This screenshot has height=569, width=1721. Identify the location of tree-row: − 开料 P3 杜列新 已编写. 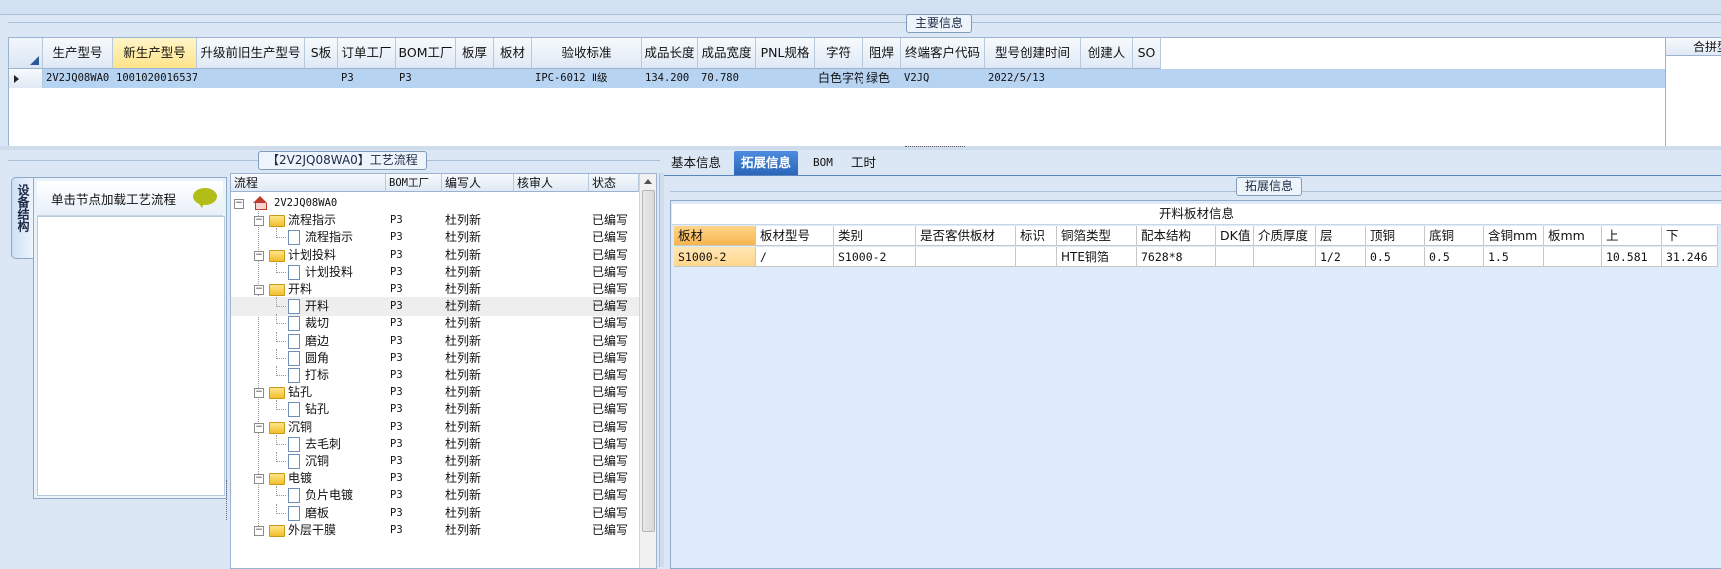
(435, 289).